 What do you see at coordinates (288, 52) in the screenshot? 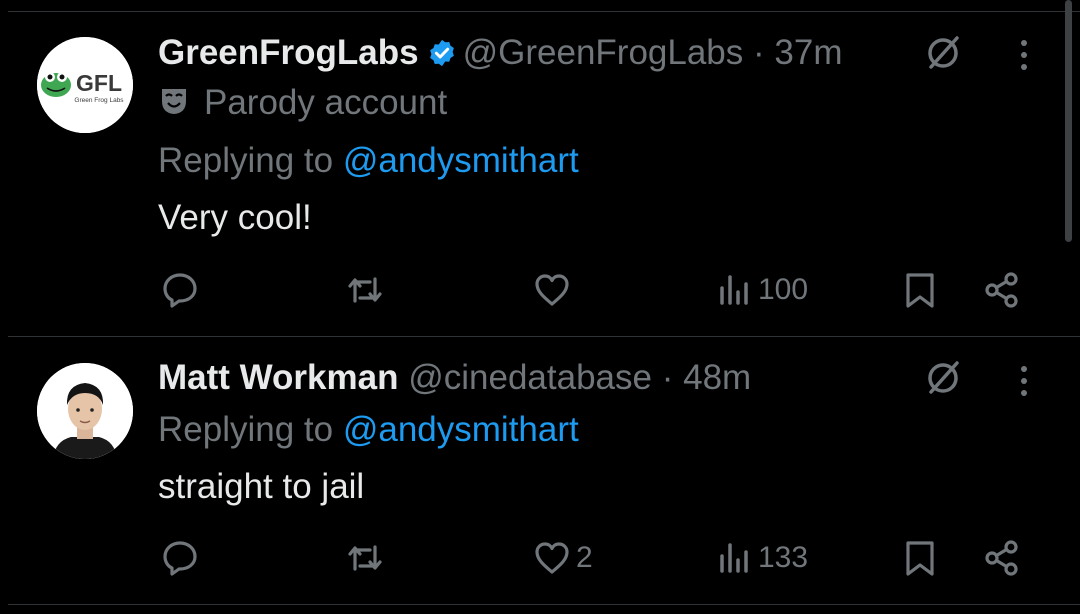
I see `display-name: GreenFrogLabs` at bounding box center [288, 52].